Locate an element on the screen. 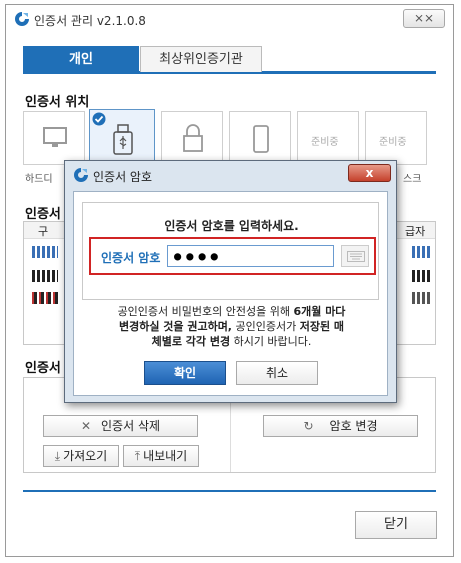 This screenshot has width=461, height=563. tab-personal: 개인 is located at coordinates (81, 59).